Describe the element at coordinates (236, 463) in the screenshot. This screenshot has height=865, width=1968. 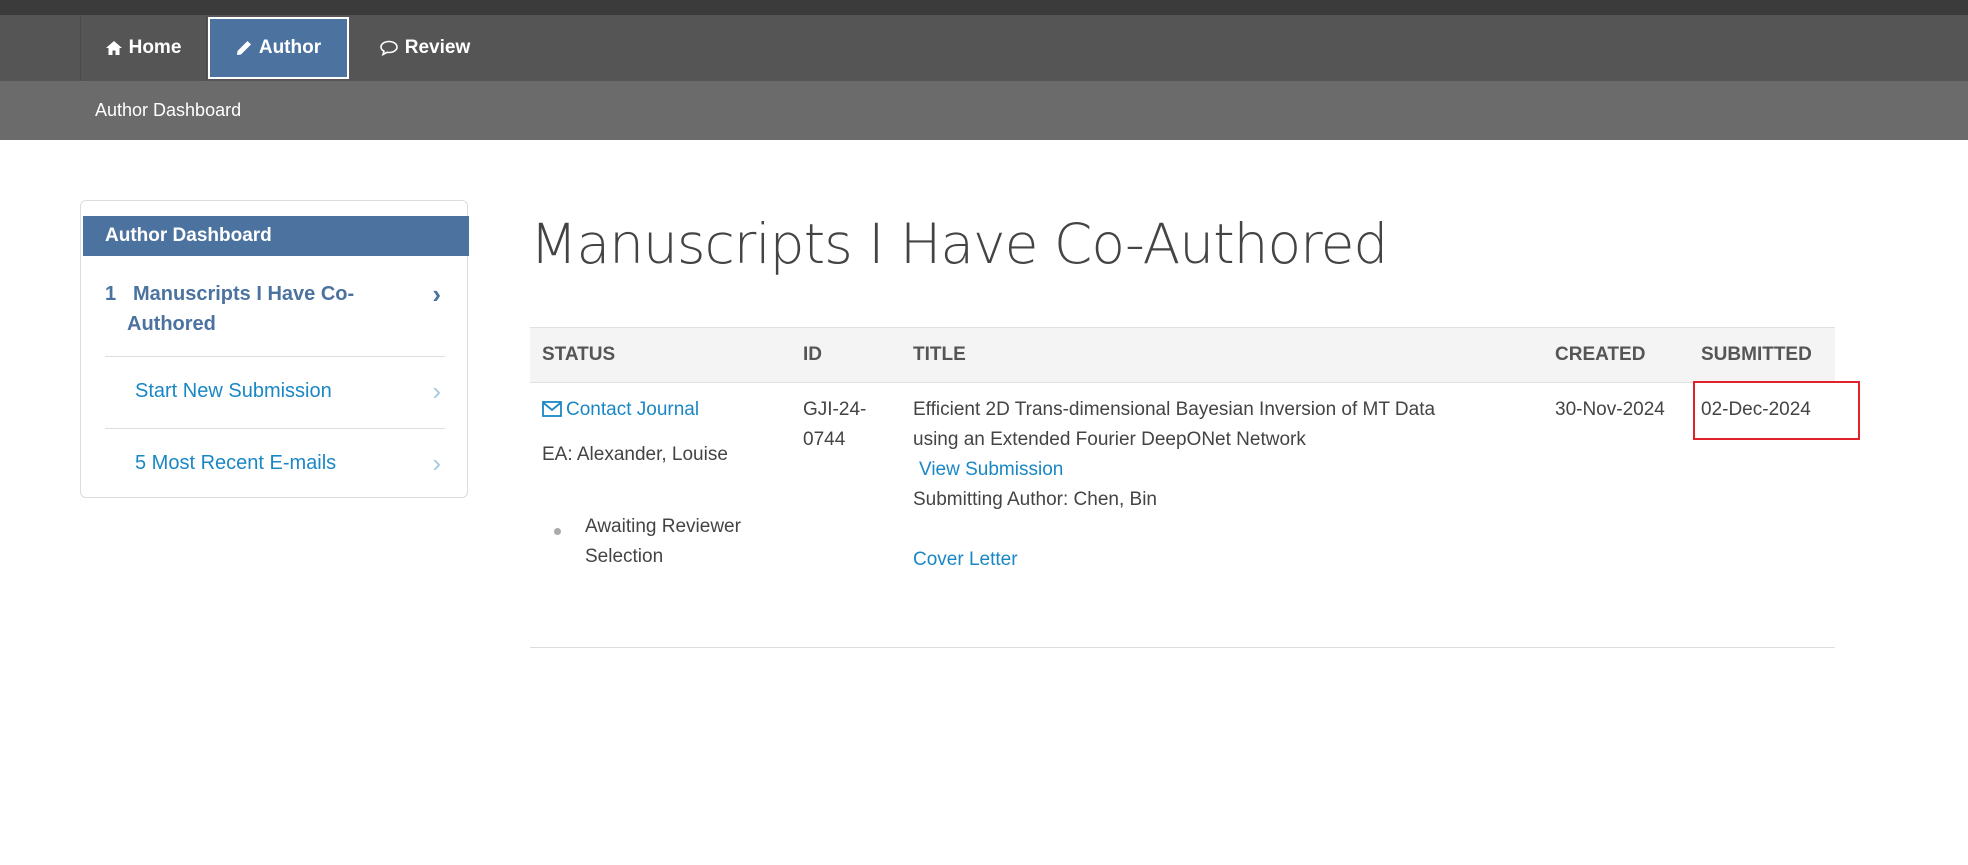
I see `sidebar-item-label: 5 Most Recent E-mails` at that location.